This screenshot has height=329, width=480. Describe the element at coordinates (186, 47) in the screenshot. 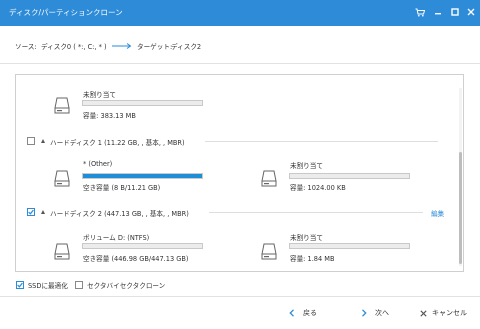

I see `target-value: ディスク2` at that location.